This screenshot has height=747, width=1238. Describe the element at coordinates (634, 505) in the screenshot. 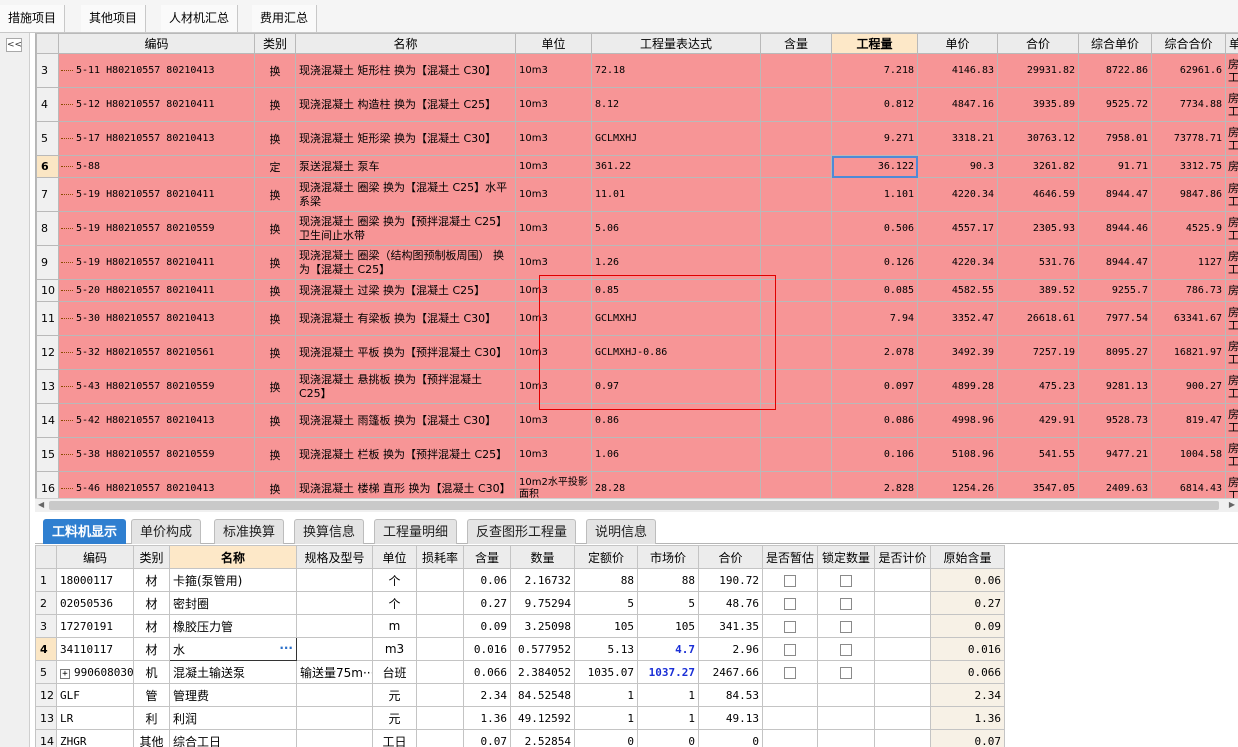

I see `scrollbar-thumb` at that location.